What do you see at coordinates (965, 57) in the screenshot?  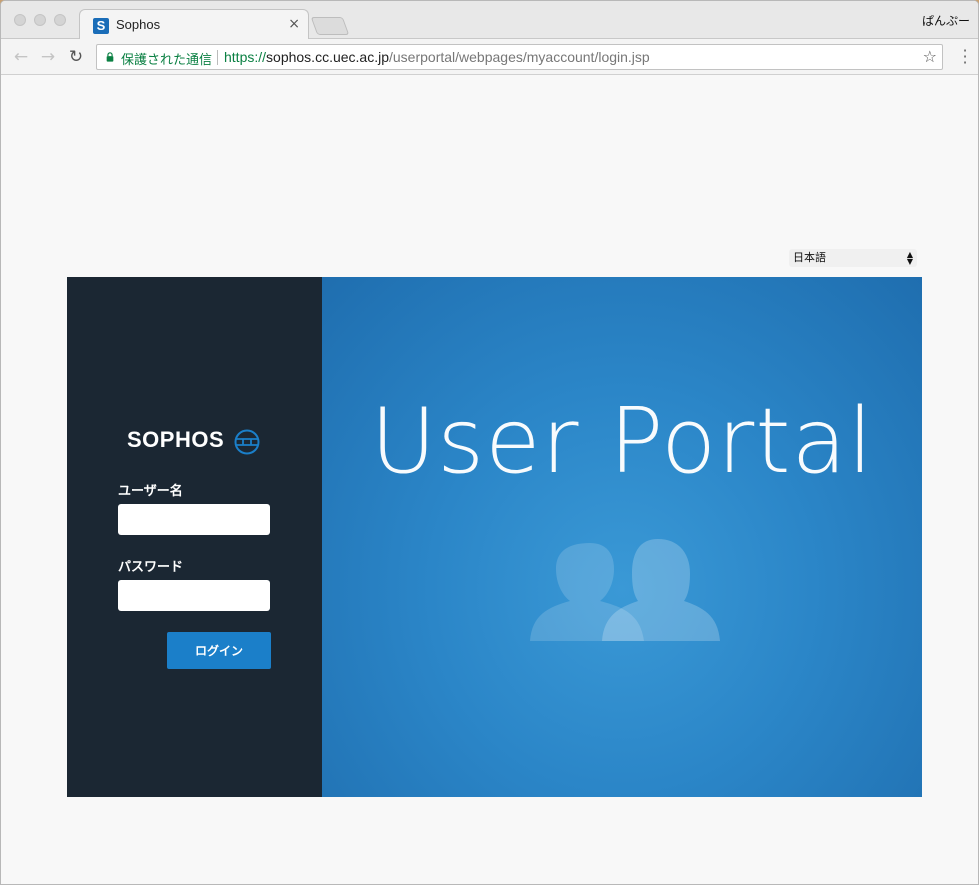 I see `browser-menu-icon: · · ·` at bounding box center [965, 57].